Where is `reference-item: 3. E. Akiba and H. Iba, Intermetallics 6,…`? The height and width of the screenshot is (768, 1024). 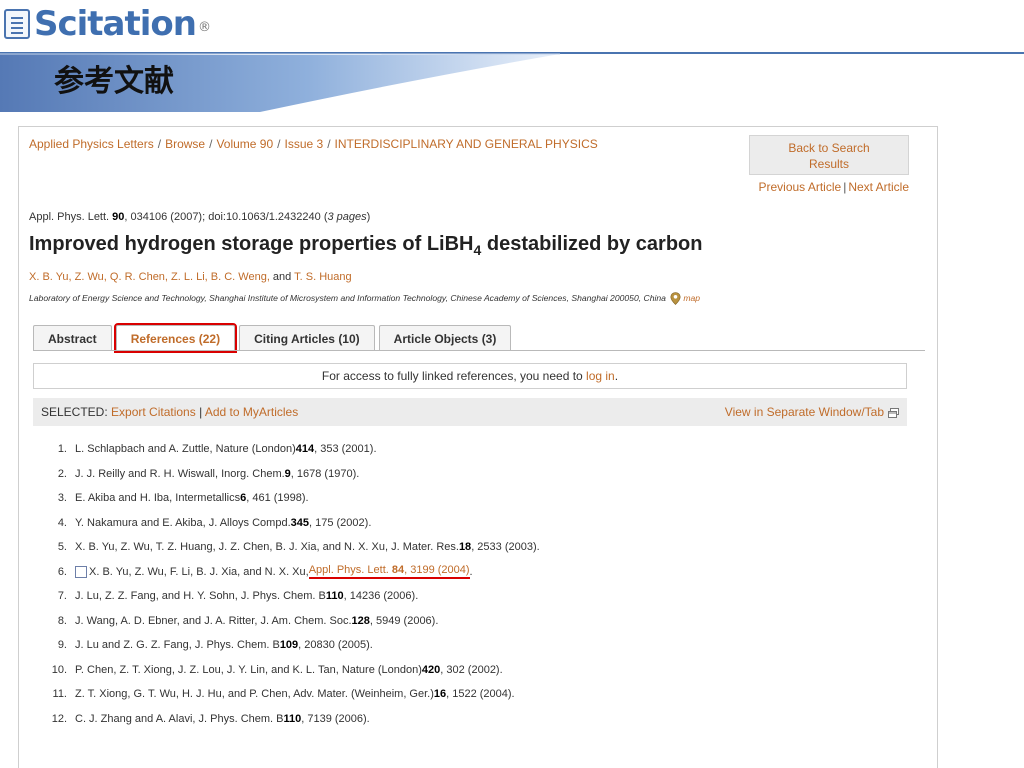
reference-item: 3. E. Akiba and H. Iba, Intermetallics 6,… is located at coordinates (183, 498).